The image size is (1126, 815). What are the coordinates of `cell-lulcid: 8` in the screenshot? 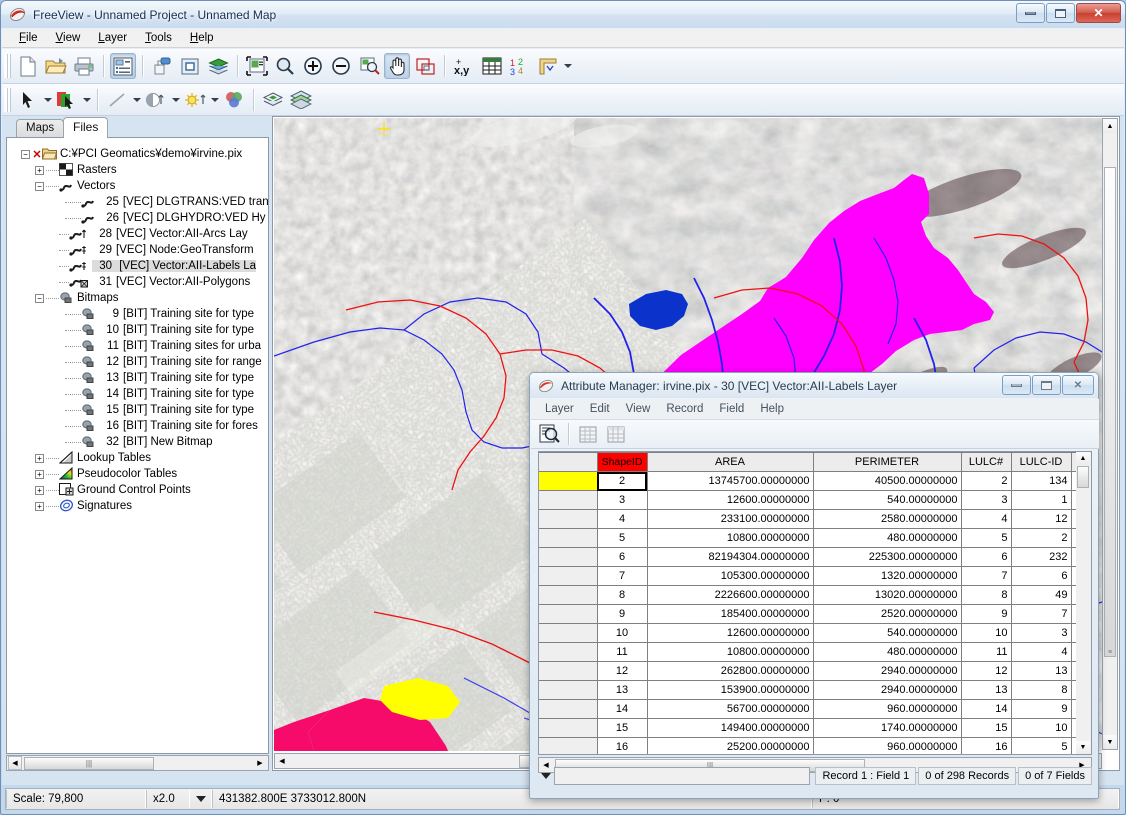 It's located at (1041, 690).